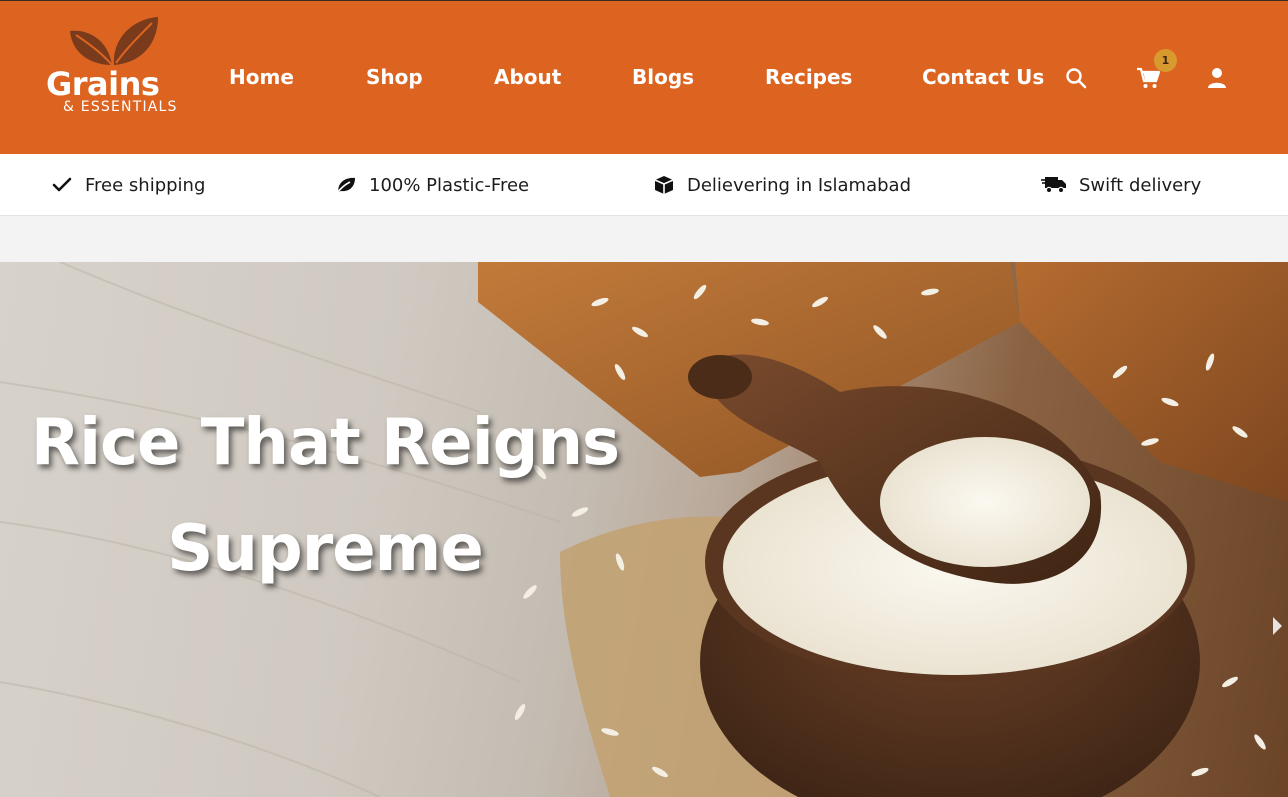  What do you see at coordinates (664, 185) in the screenshot?
I see `box-icon` at bounding box center [664, 185].